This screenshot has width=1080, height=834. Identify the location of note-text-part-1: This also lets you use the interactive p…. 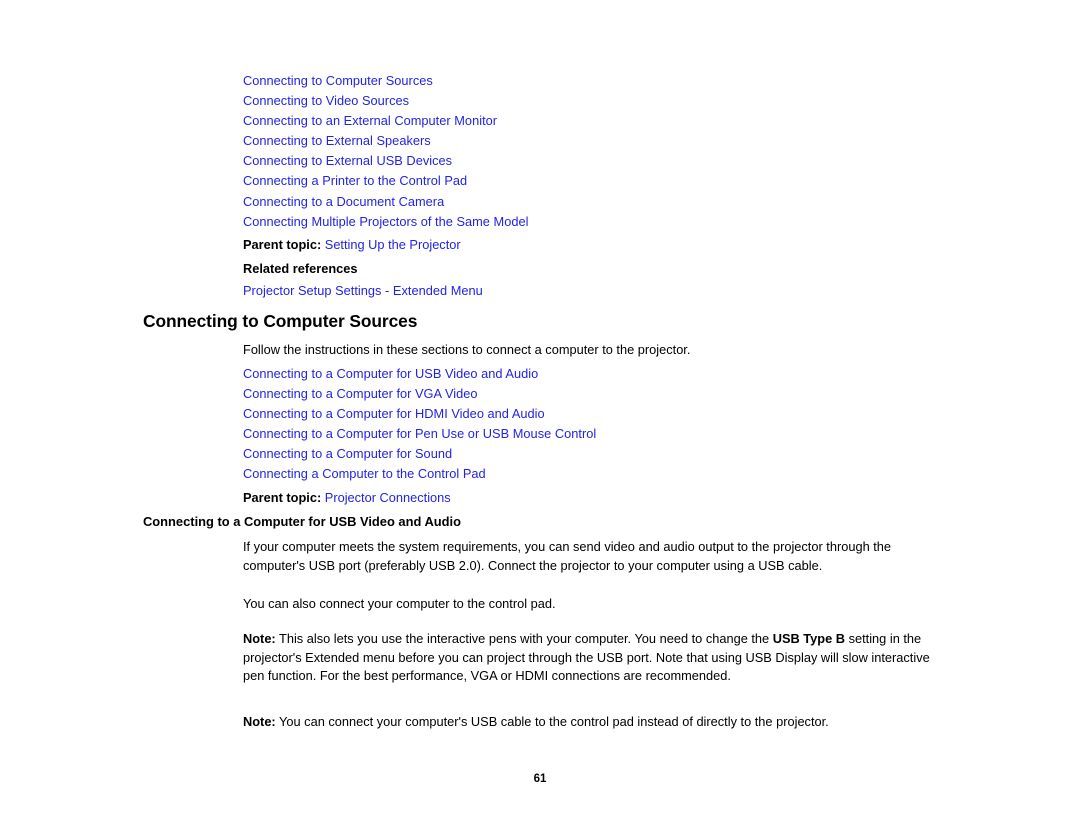
(524, 638).